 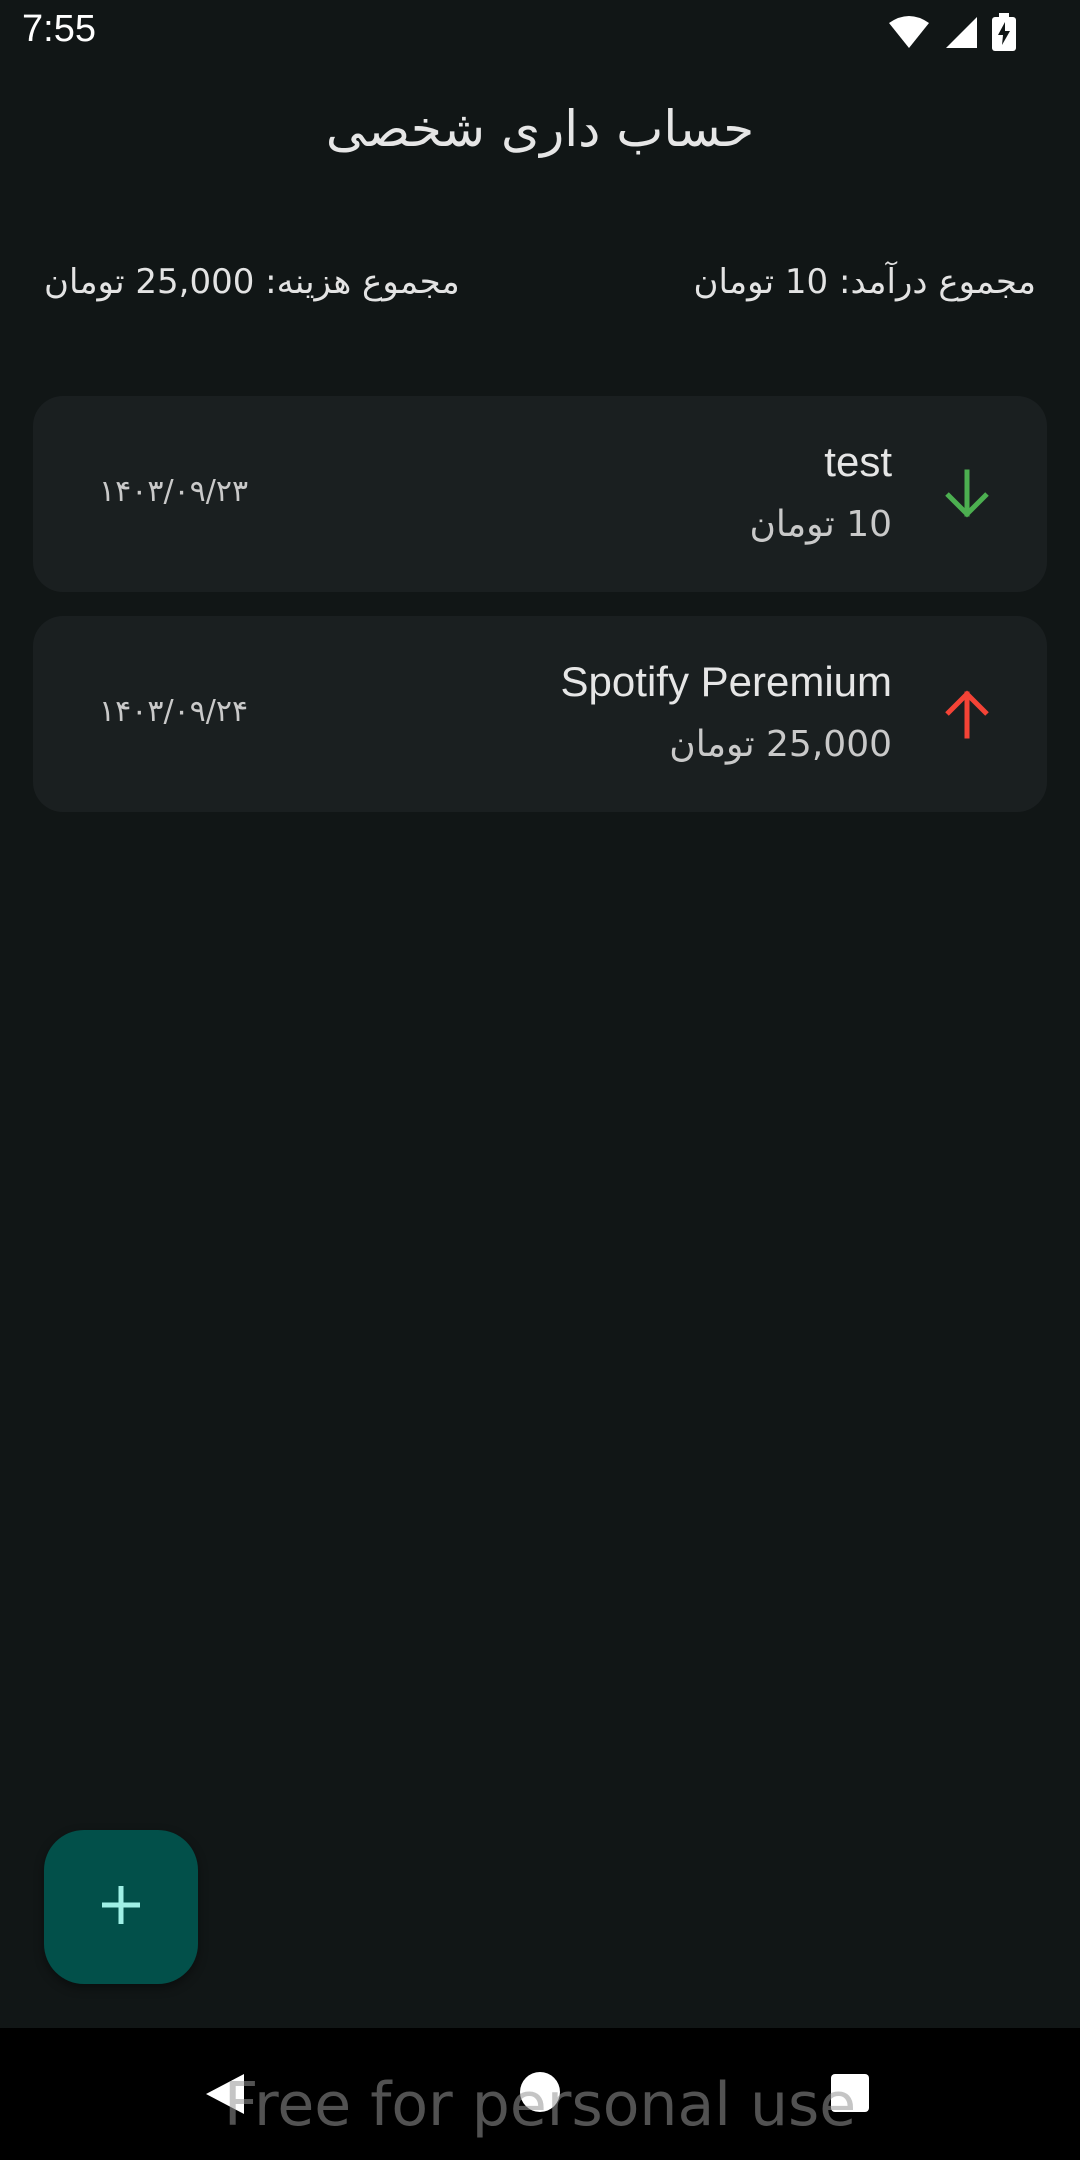 I want to click on battery-charging-icon, so click(x=1004, y=32).